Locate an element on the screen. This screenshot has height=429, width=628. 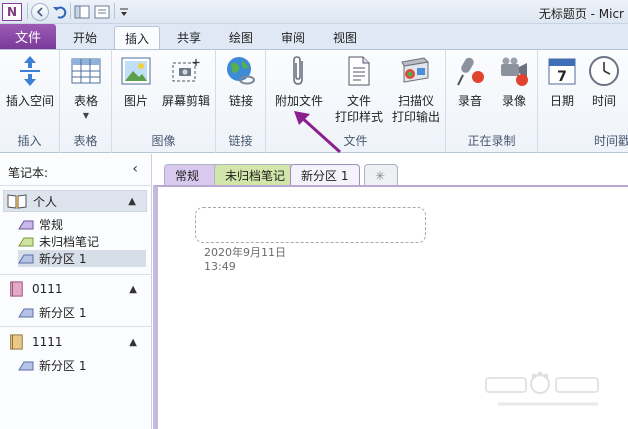
svg-text: 7 is located at coordinates (562, 77).